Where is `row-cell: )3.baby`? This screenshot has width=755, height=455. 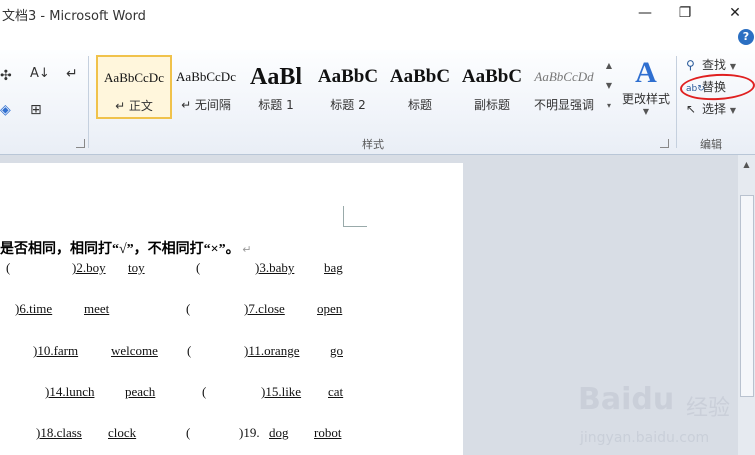
row-cell: )3.baby is located at coordinates (275, 267).